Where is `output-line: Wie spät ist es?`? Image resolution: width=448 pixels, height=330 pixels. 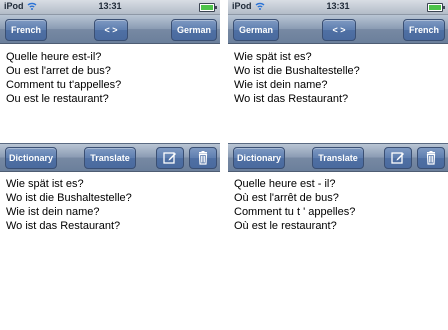
output-line: Wie spät ist es? is located at coordinates (45, 184).